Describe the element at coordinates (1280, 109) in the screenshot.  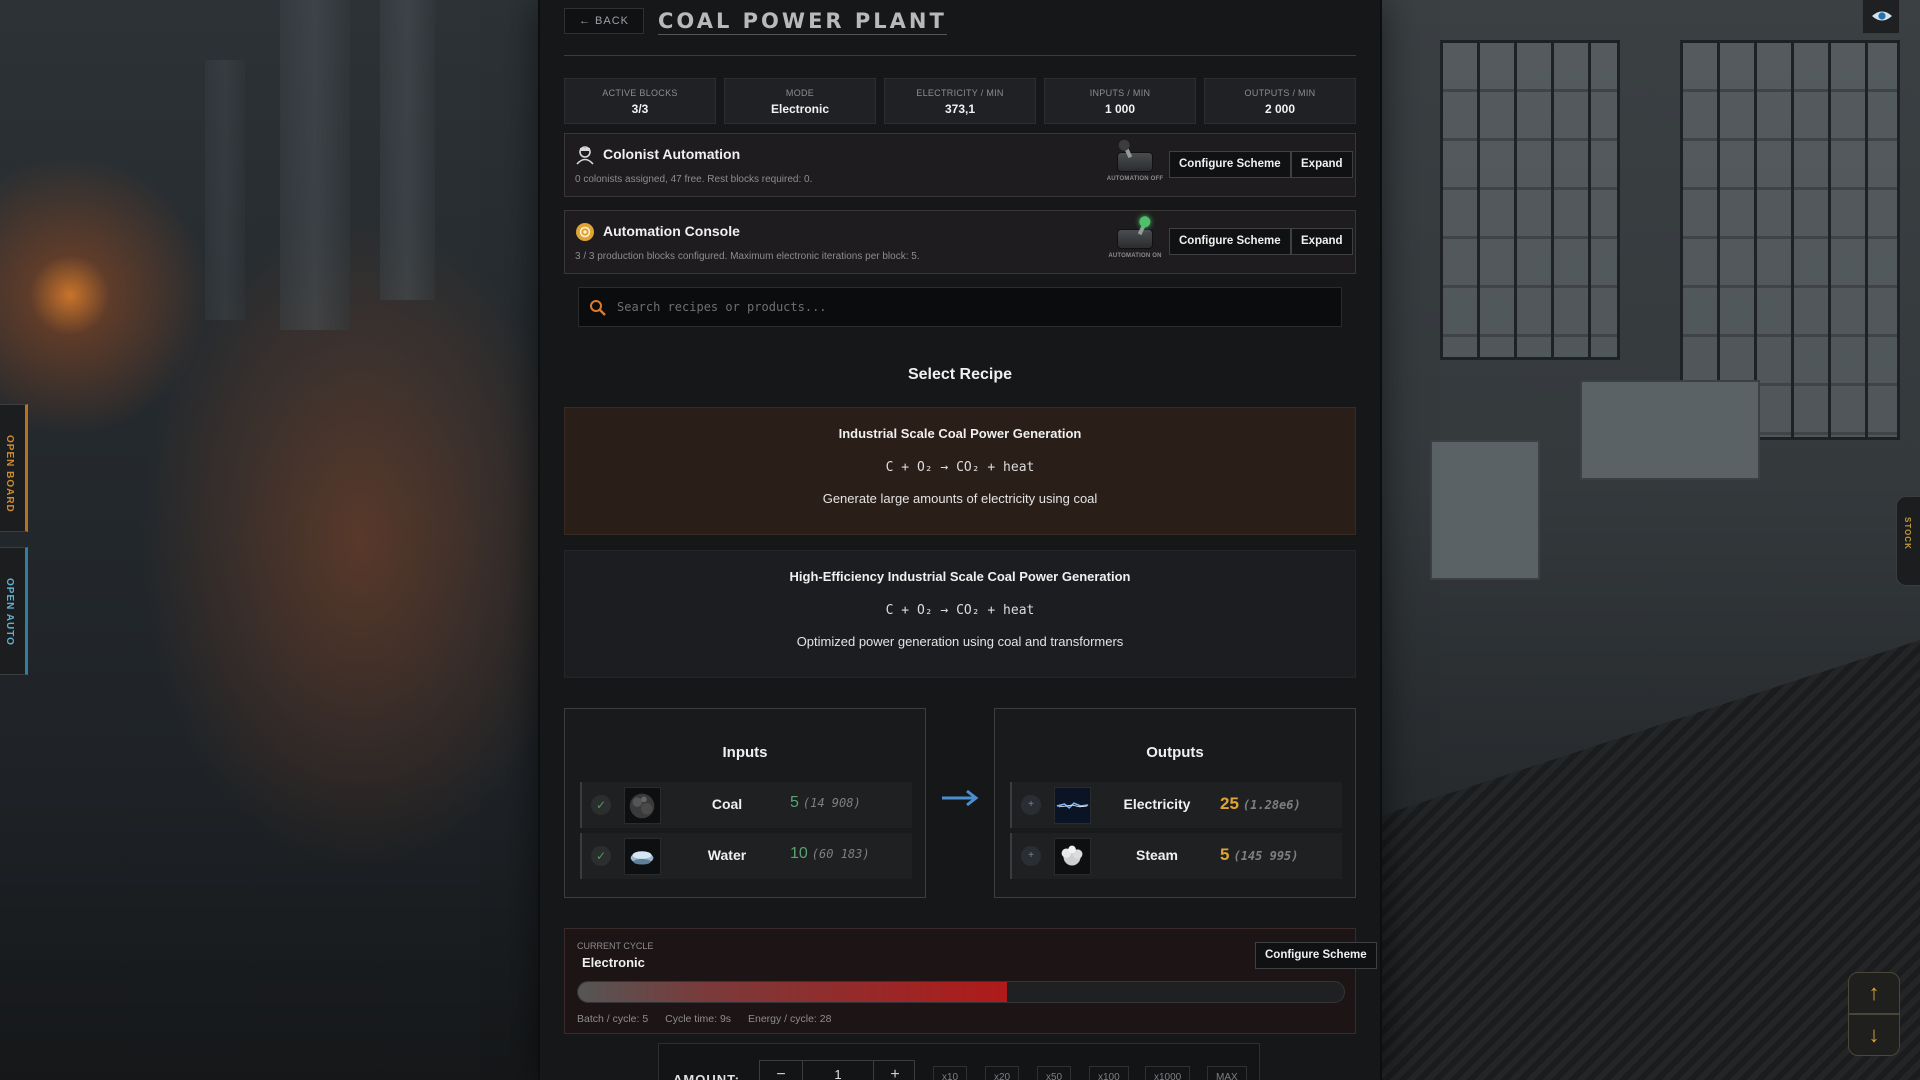
I see `stat-value: 2 000` at that location.